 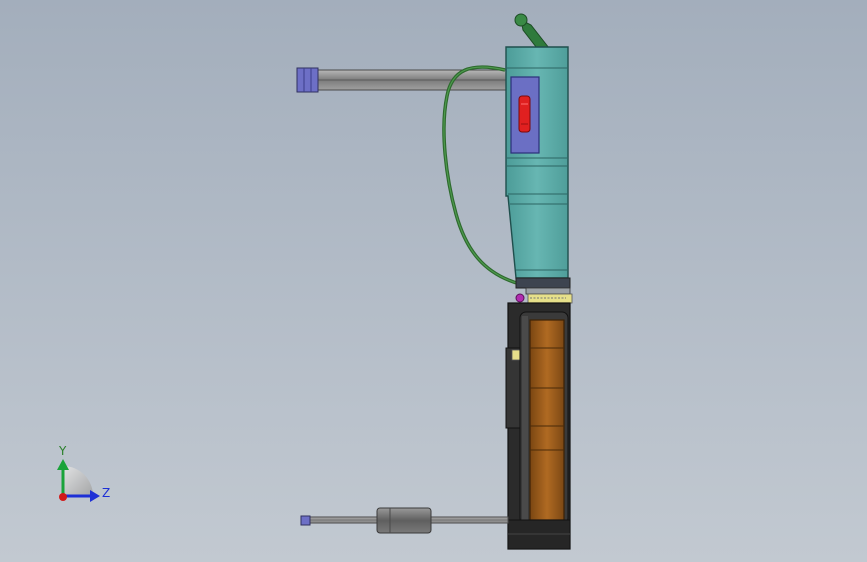 I want to click on axis-triad-icon: Y Z, so click(x=83, y=473).